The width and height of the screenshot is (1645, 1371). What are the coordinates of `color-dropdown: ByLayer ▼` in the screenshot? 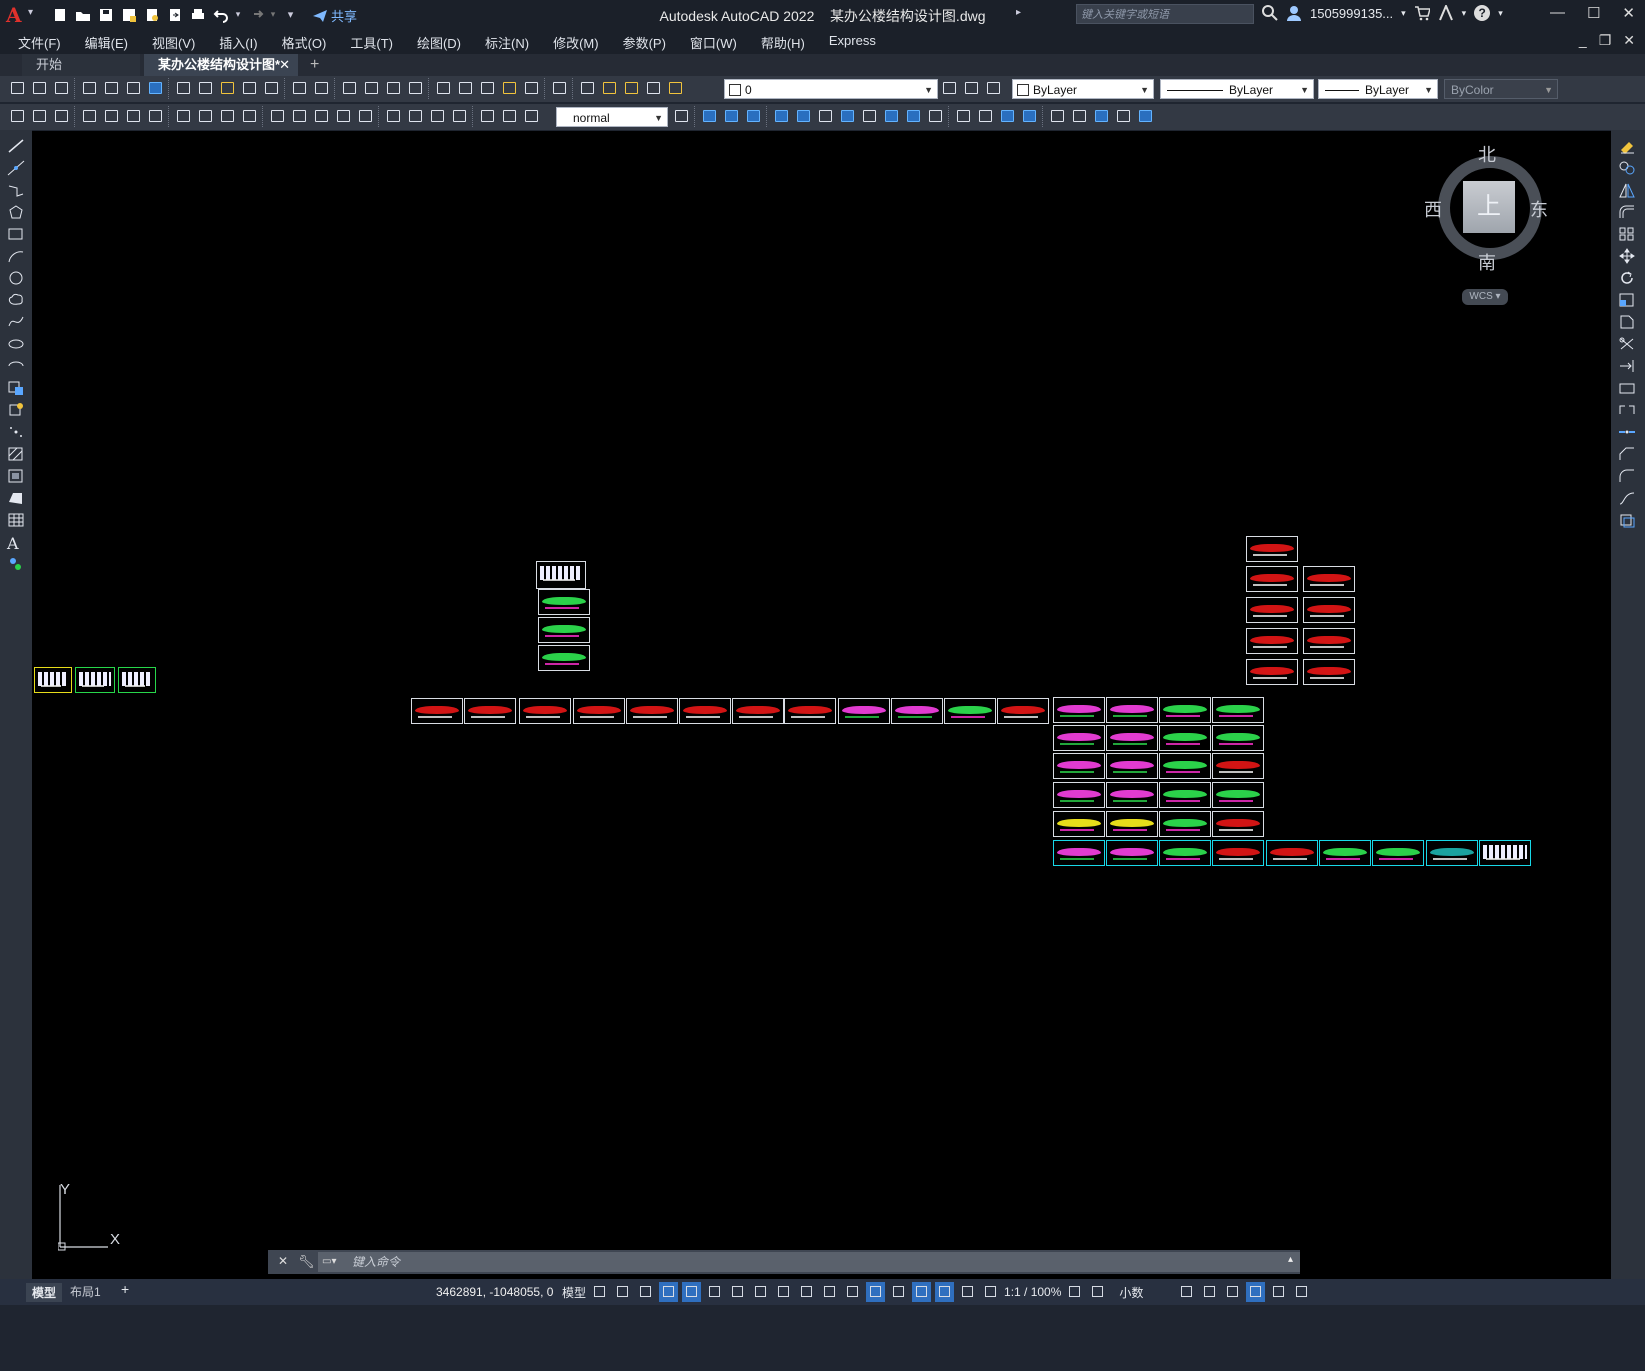 It's located at (1083, 89).